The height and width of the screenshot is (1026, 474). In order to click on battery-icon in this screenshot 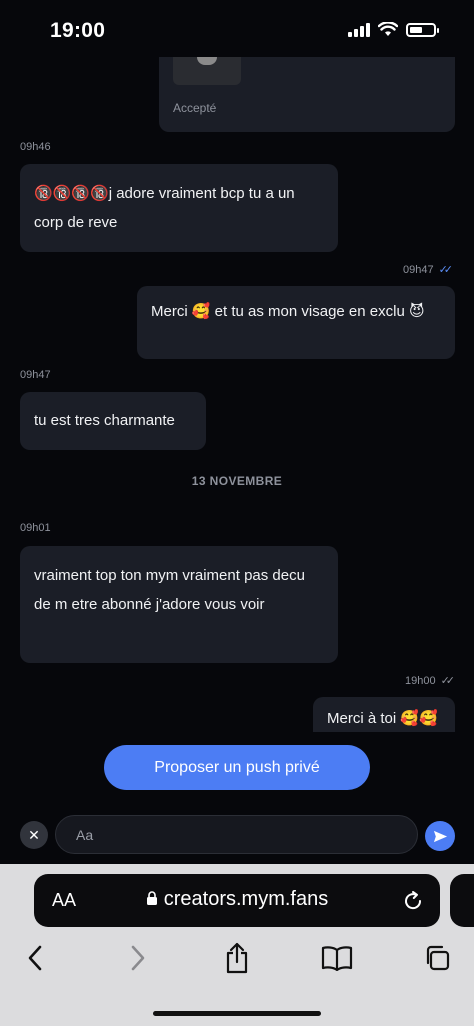, I will do `click(422, 29)`.